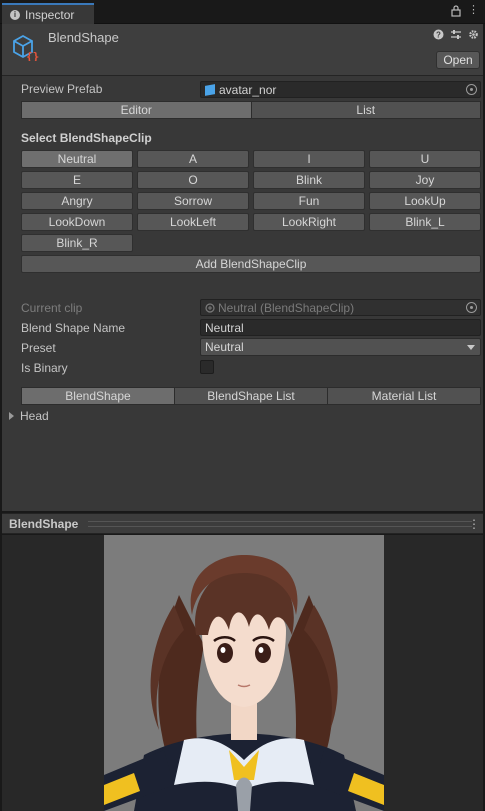 The image size is (485, 811). I want to click on clip-button-sorrow: Sorrow, so click(193, 201).